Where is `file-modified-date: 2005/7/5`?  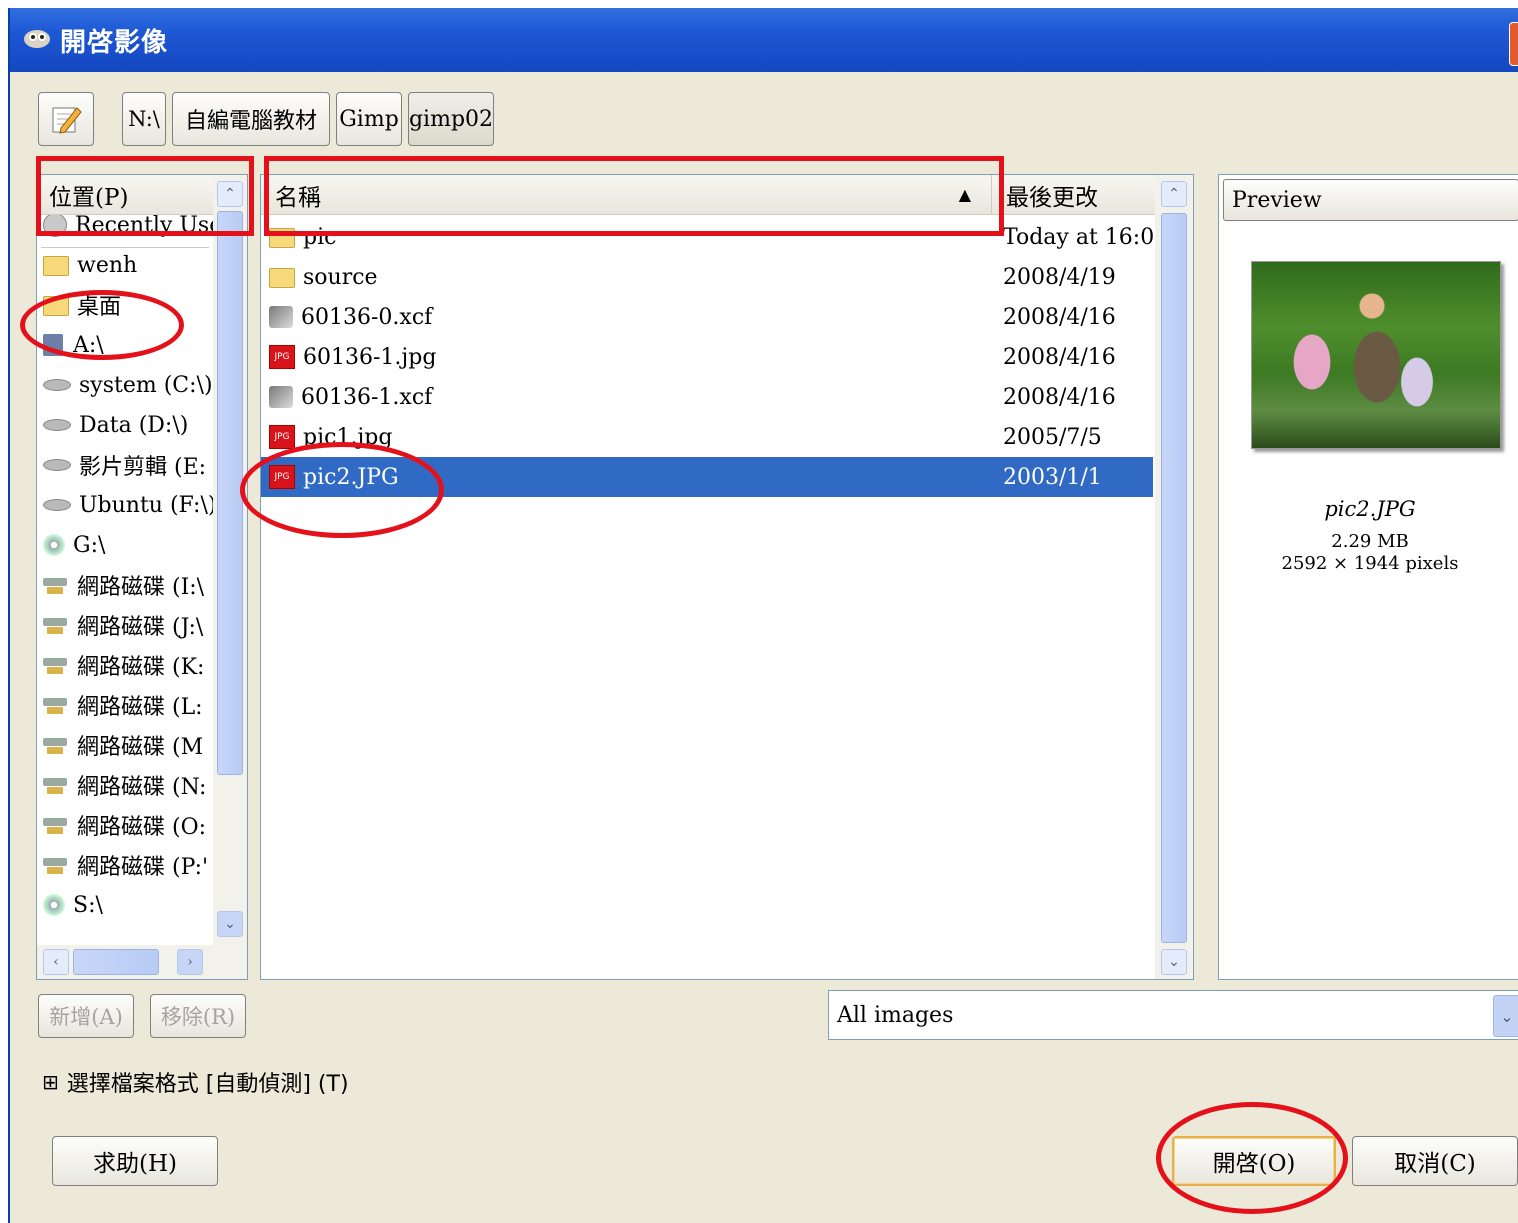
file-modified-date: 2005/7/5 is located at coordinates (1052, 437).